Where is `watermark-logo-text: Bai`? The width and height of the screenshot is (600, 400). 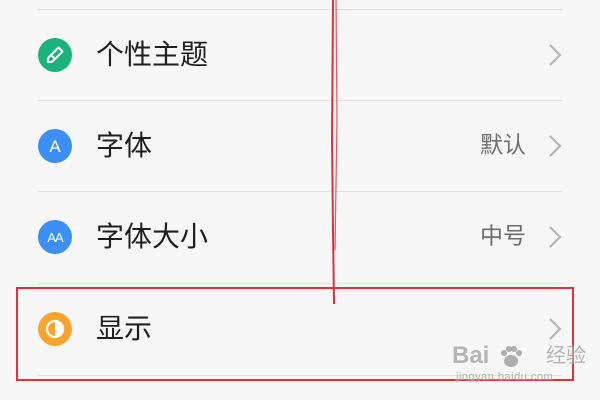 watermark-logo-text: Bai is located at coordinates (471, 355).